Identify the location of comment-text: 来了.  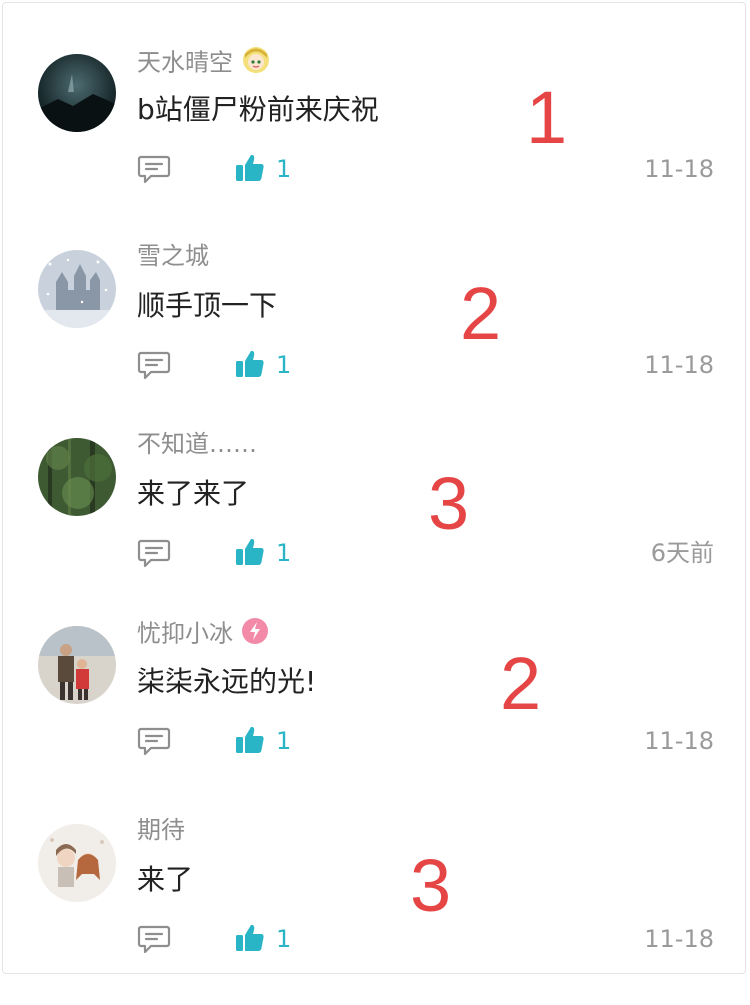
(165, 879).